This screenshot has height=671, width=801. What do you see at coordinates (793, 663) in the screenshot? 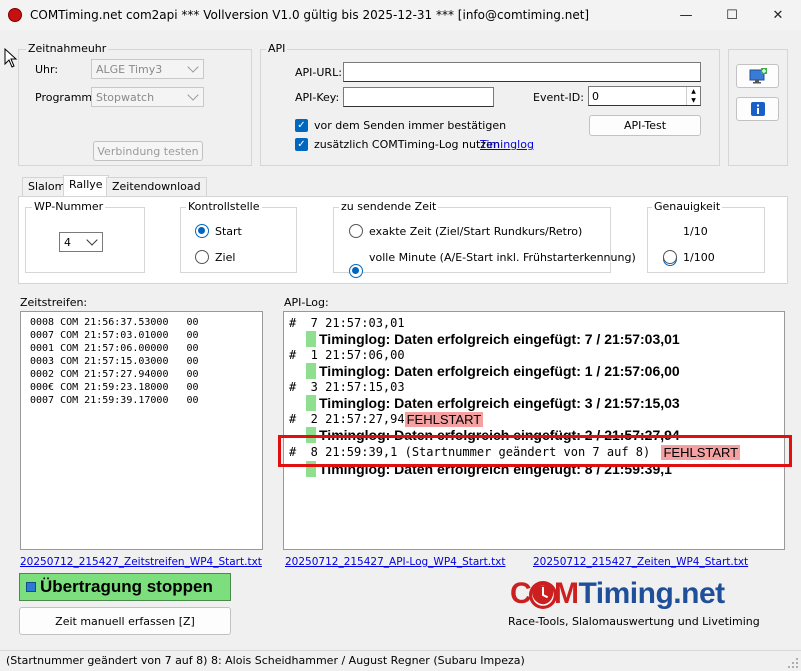
I see `resize-grip-icon` at bounding box center [793, 663].